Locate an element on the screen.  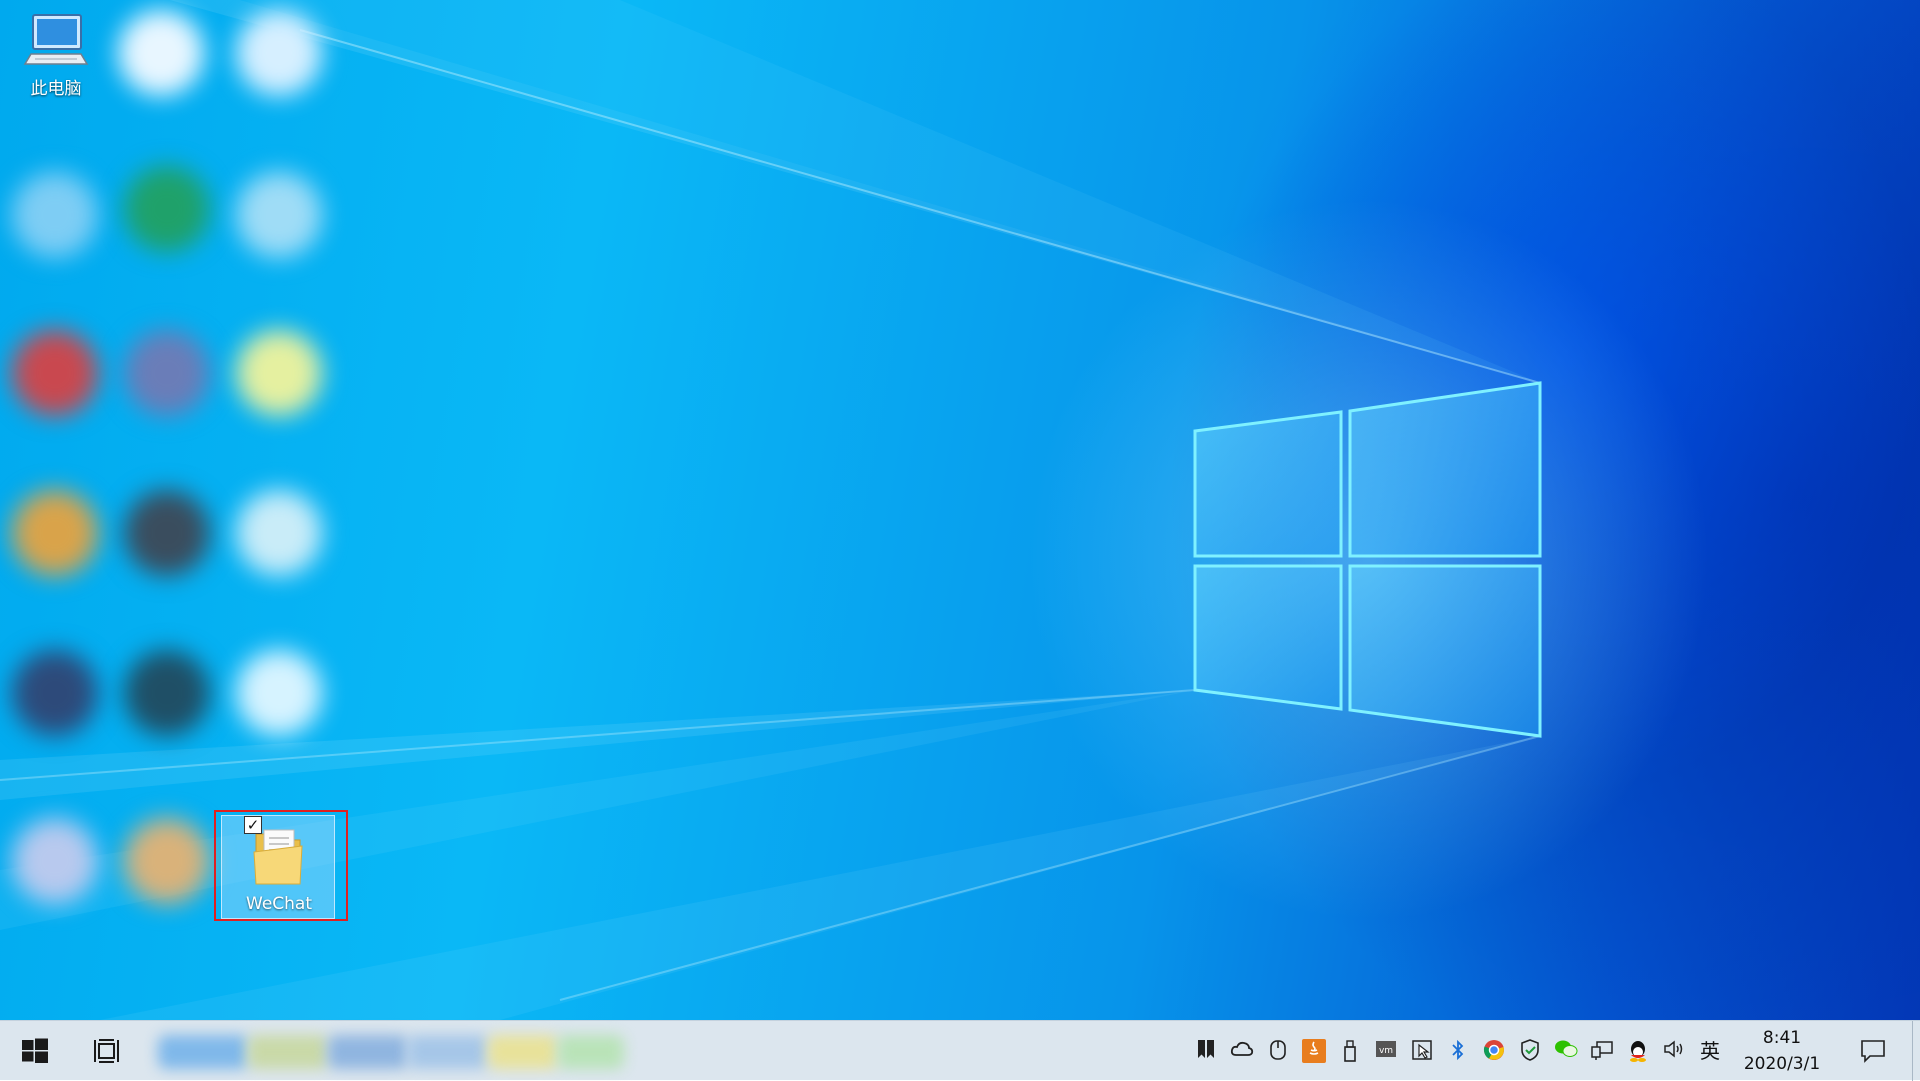
usb-drive-icon is located at coordinates (1350, 1051).